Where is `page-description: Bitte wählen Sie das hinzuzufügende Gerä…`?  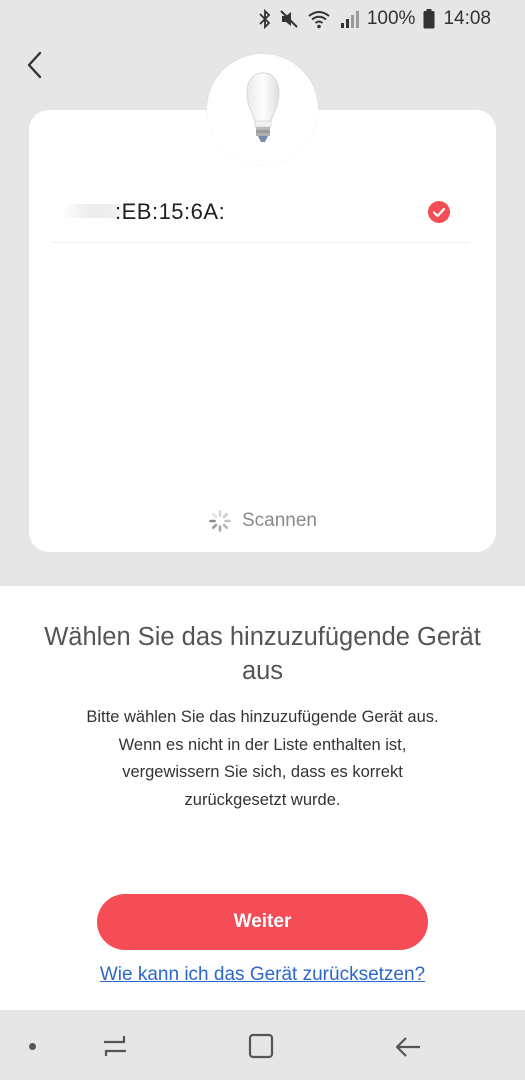
page-description: Bitte wählen Sie das hinzuzufügende Gerä… is located at coordinates (262, 758).